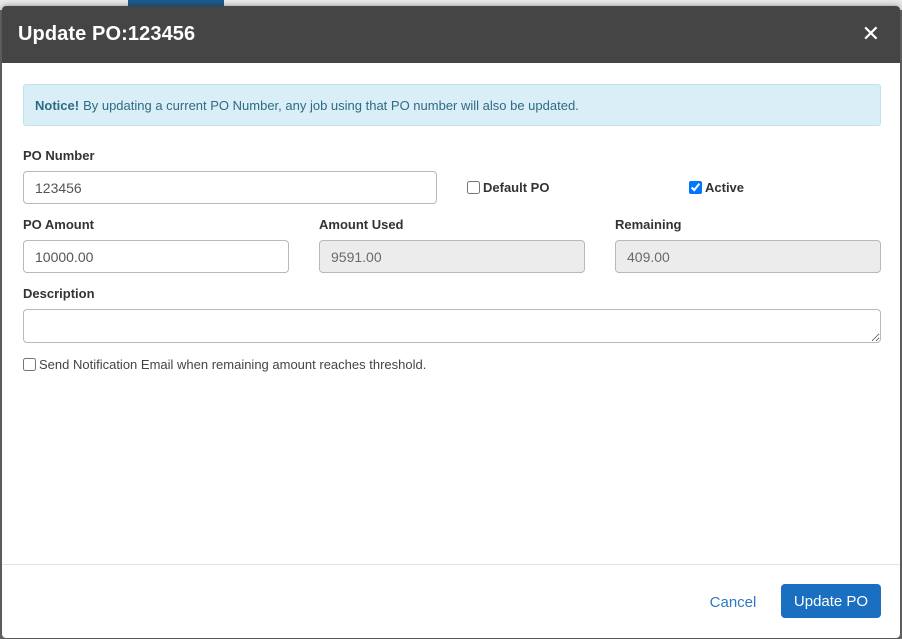  Describe the element at coordinates (831, 601) in the screenshot. I see `update-po-button: Update PO` at that location.